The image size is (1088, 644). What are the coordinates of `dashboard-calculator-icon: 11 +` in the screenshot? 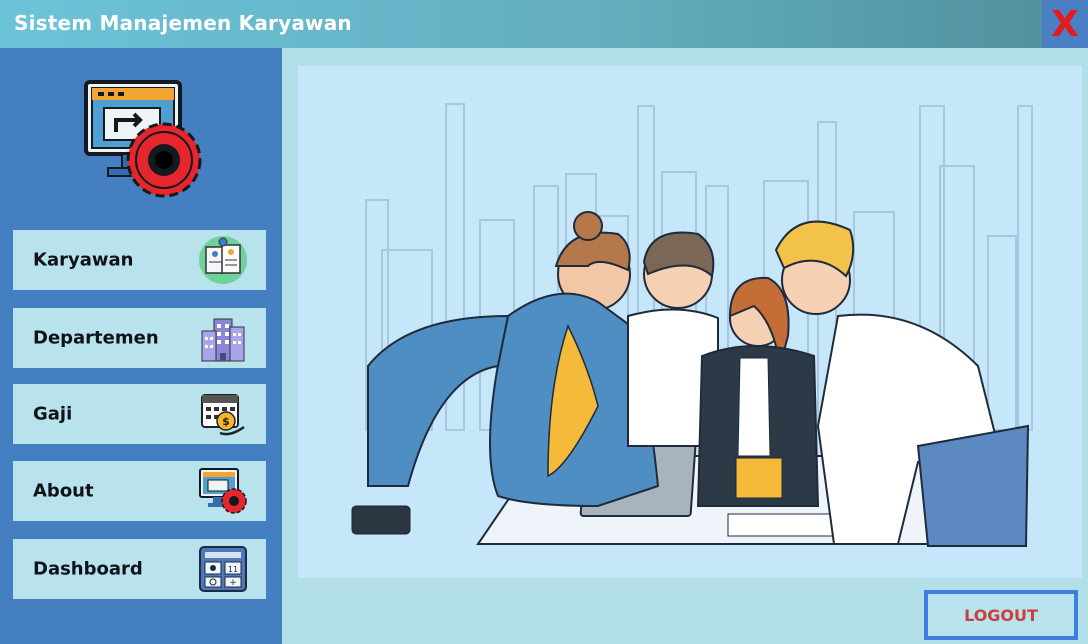 It's located at (223, 569).